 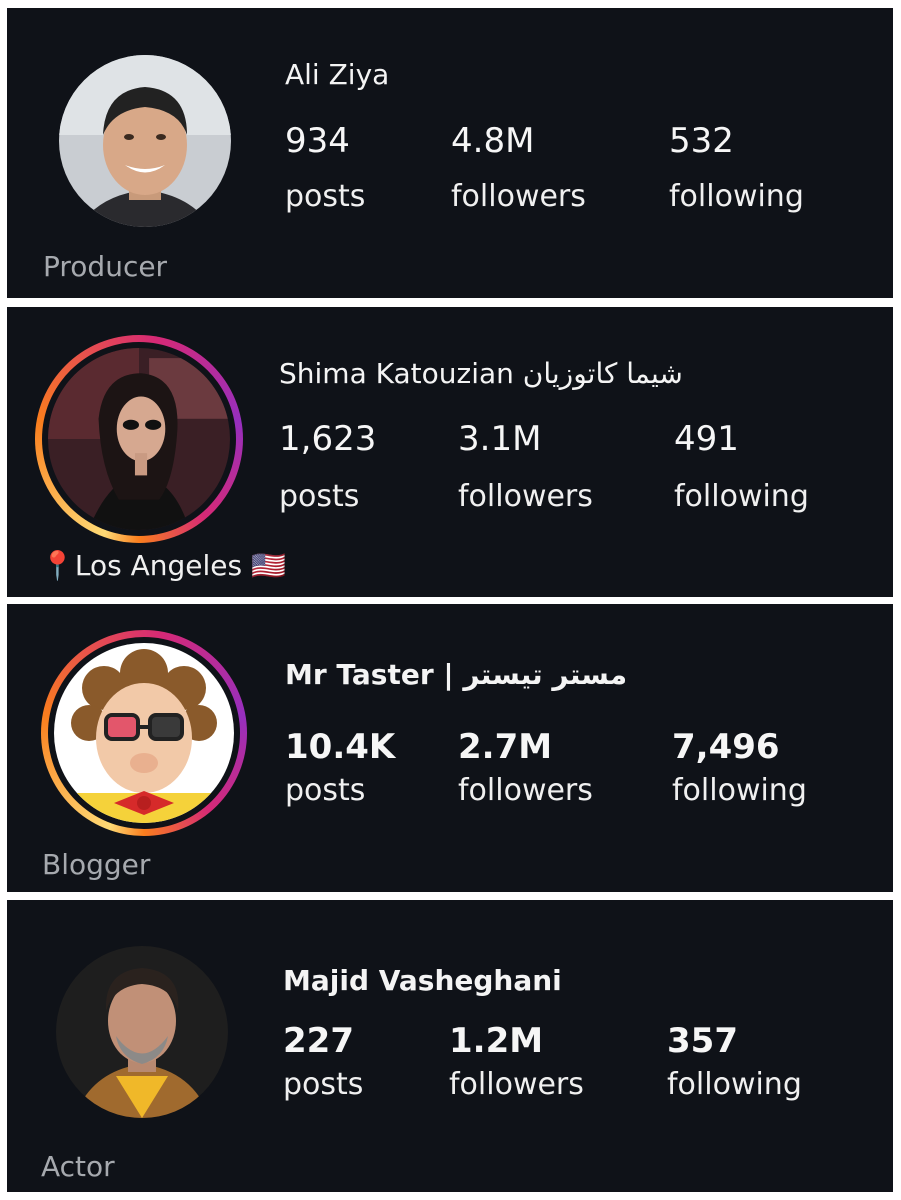 I want to click on stat-followers-value: 2.7M, so click(x=505, y=747).